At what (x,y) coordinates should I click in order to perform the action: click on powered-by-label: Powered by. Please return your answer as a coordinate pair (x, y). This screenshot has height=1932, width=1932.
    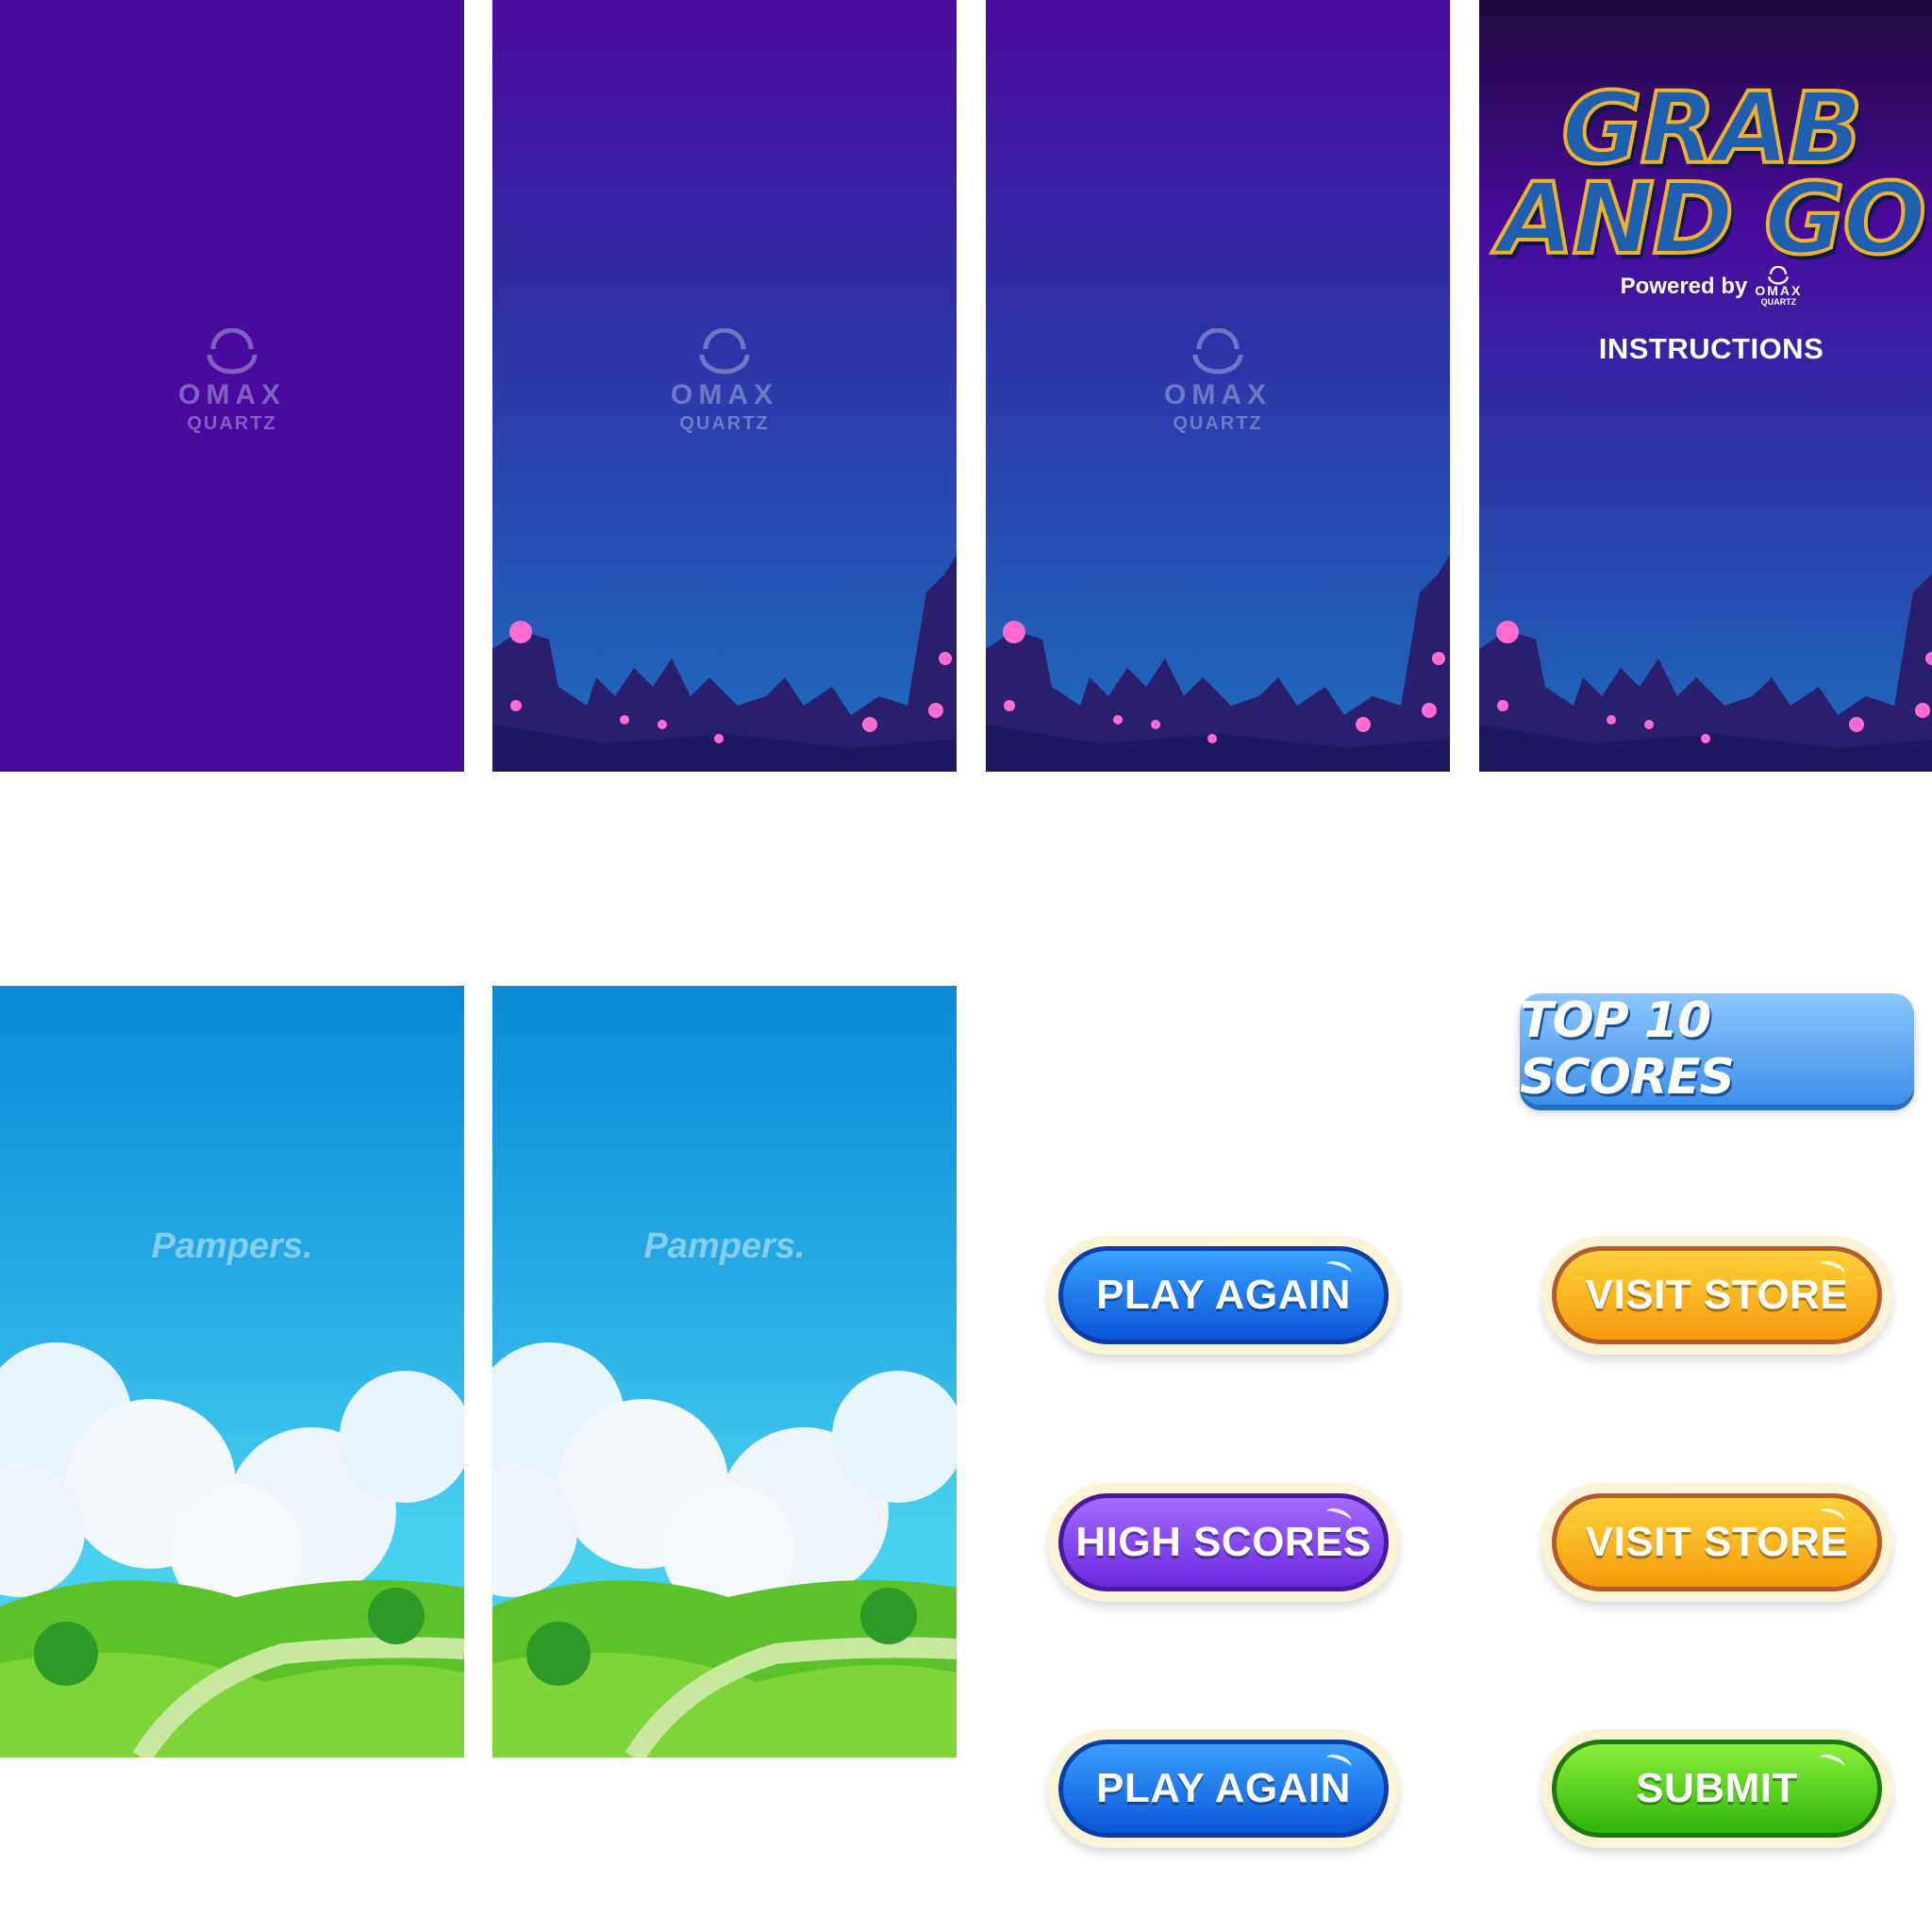
    Looking at the image, I should click on (1684, 287).